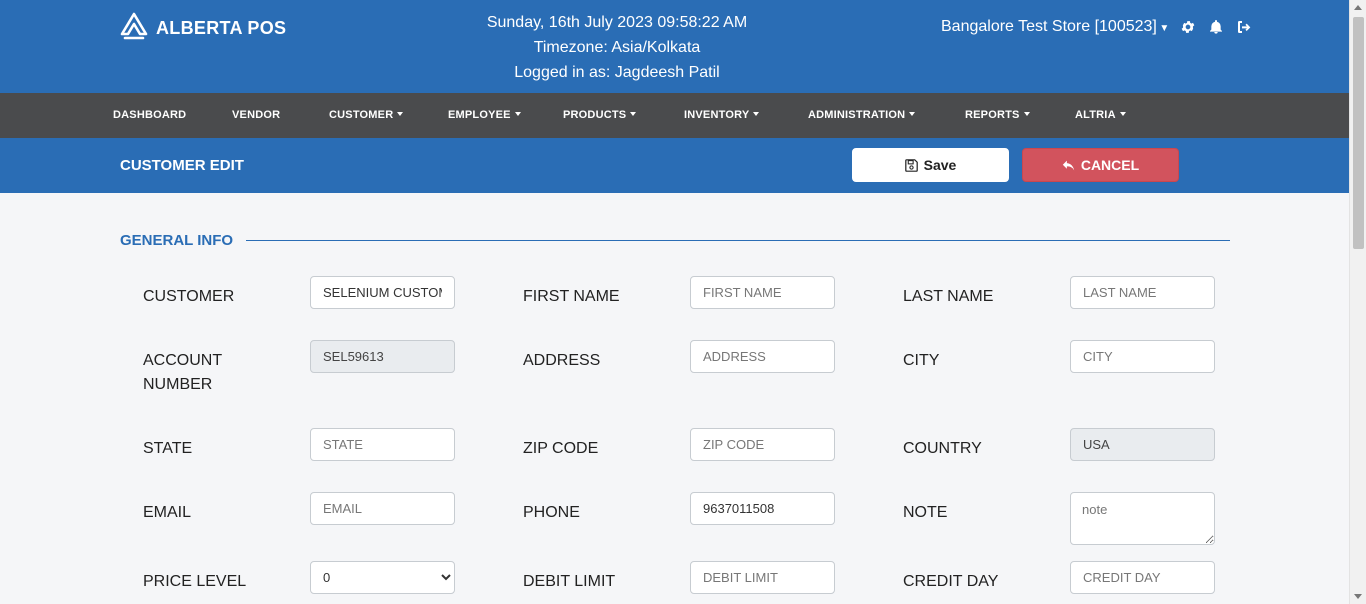  I want to click on email-label: EMAIL, so click(167, 512).